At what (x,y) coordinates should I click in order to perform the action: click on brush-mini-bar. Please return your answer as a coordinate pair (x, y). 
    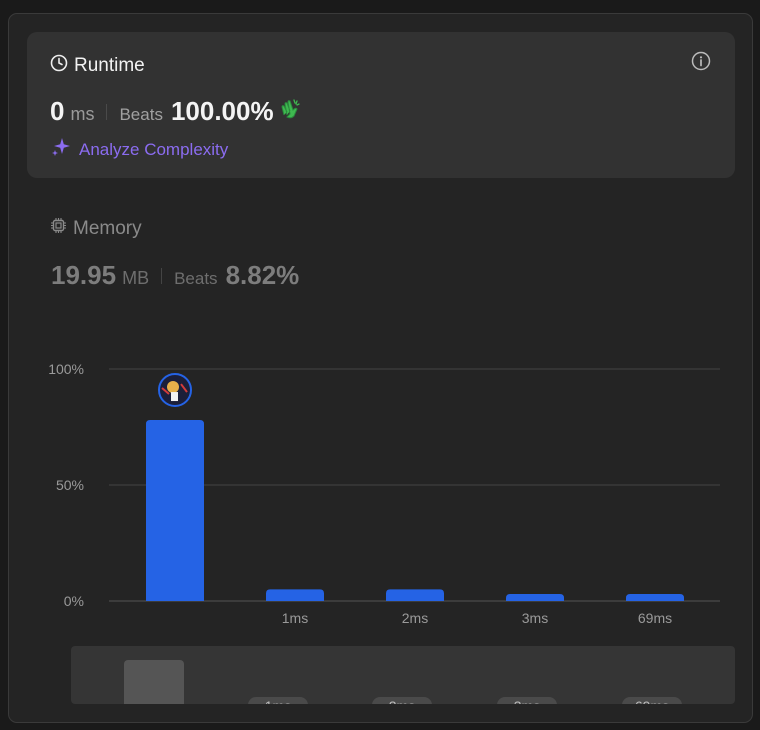
    Looking at the image, I should click on (154, 682).